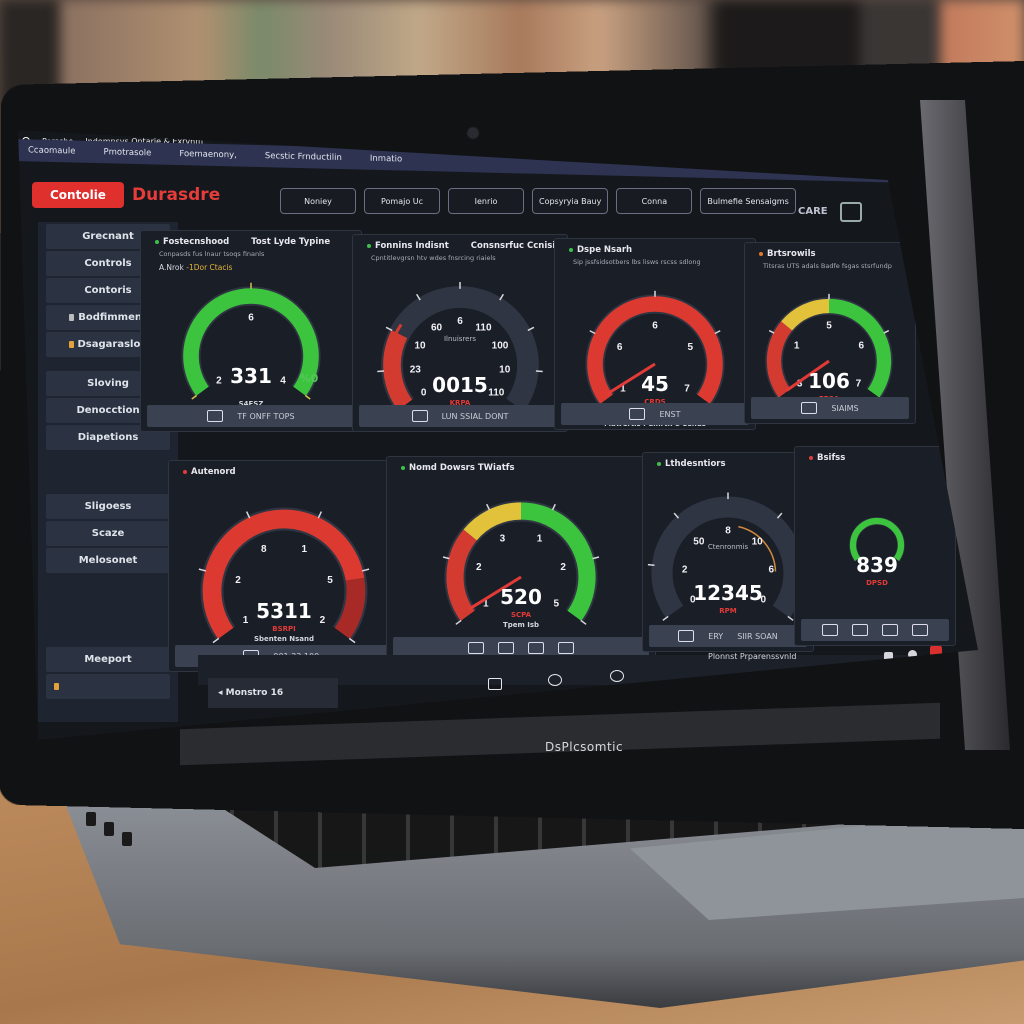 This screenshot has height=1024, width=1024. I want to click on sidebar-footer-item: Meeport, so click(108, 659).